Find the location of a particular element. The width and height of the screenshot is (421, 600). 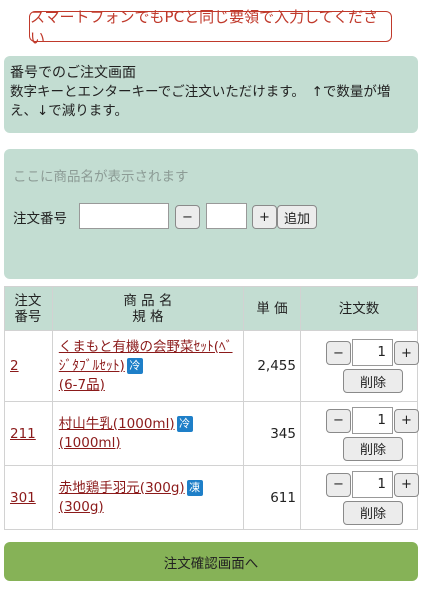

unit-price-cell: 345 is located at coordinates (272, 433).